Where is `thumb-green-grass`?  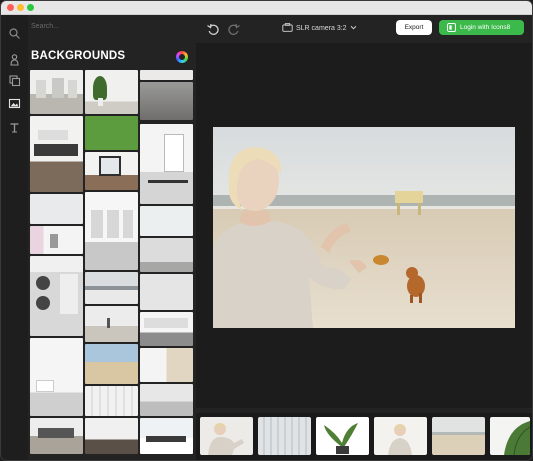 thumb-green-grass is located at coordinates (111, 133).